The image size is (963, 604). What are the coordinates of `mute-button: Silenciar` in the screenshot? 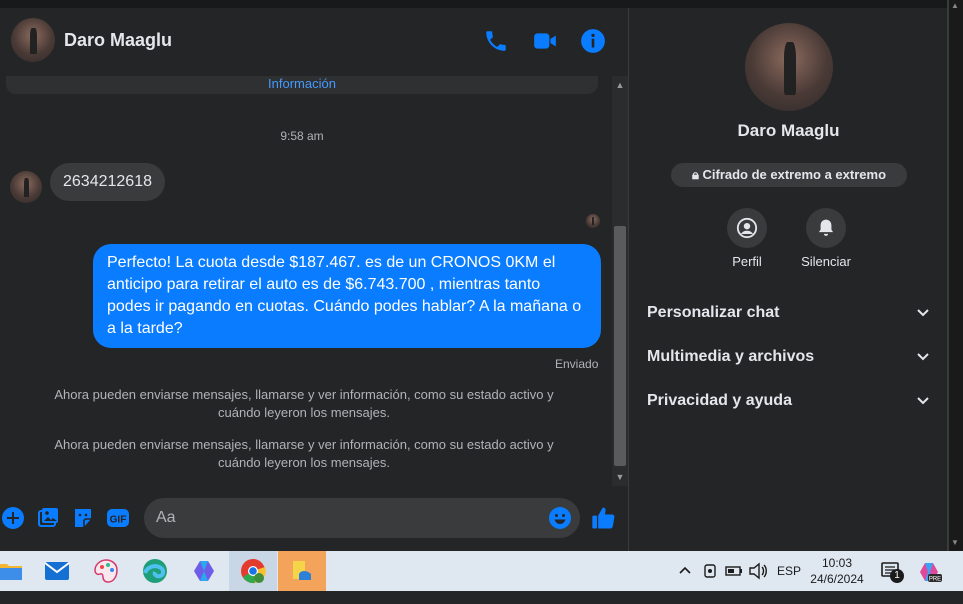 It's located at (826, 238).